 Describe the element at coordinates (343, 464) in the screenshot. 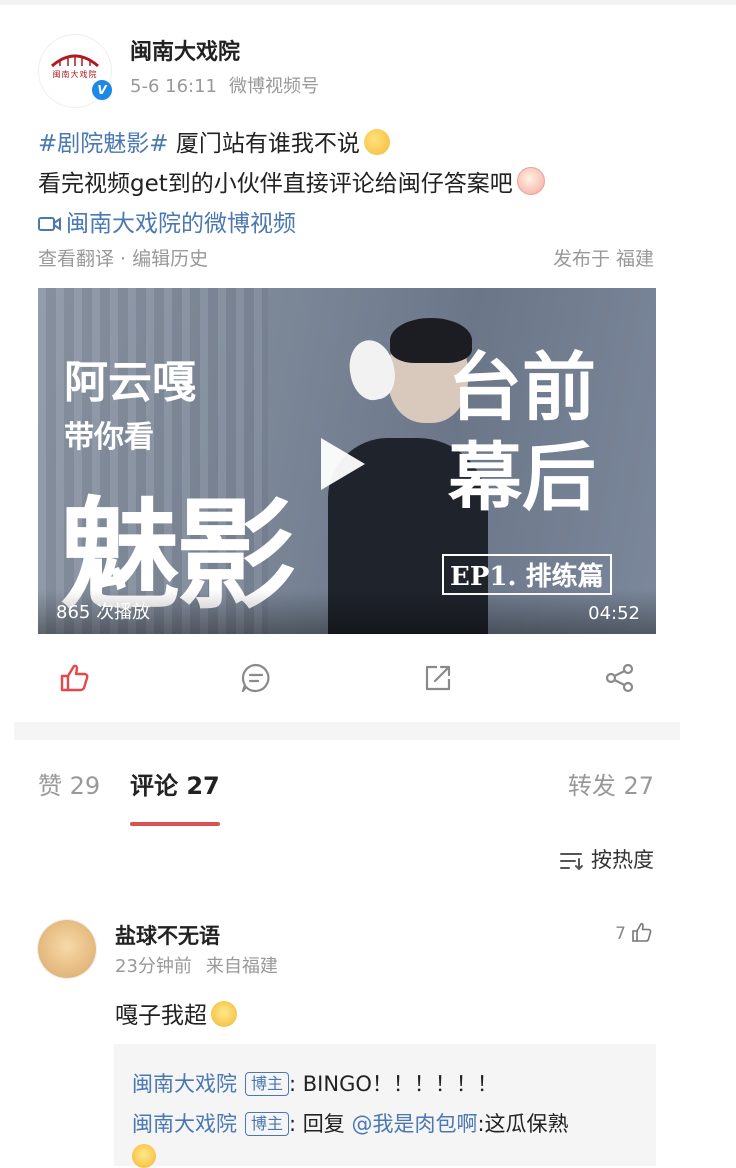

I see `play-icon` at that location.